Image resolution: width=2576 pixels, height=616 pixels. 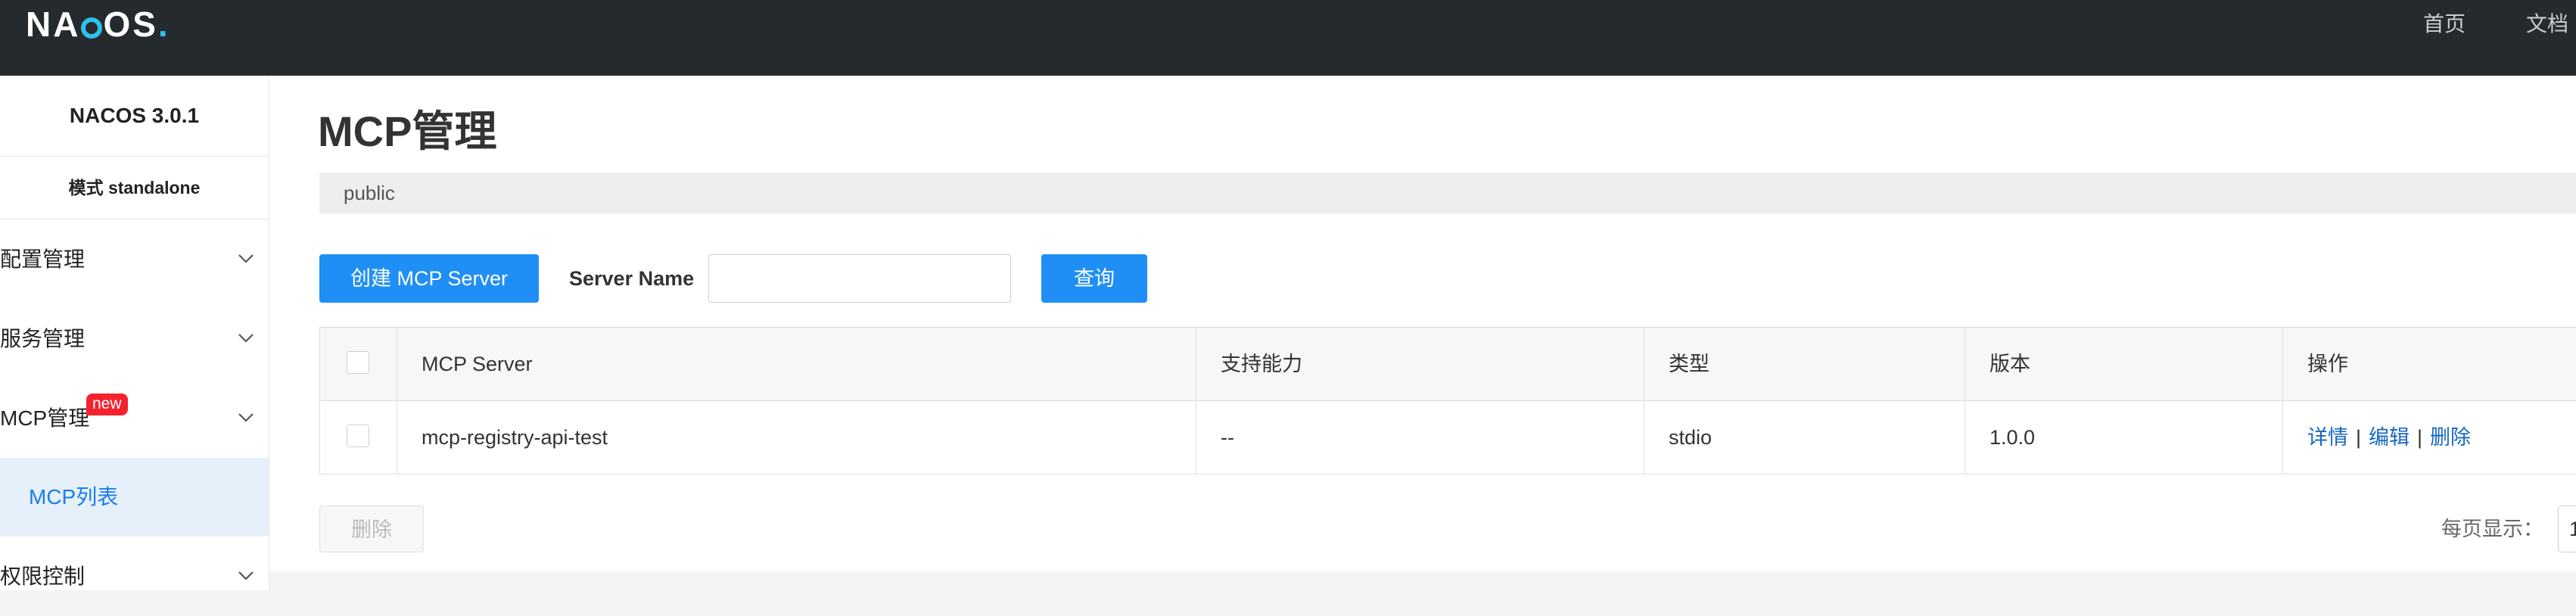 I want to click on sidebar-item-label: 服务管理, so click(x=43, y=339).